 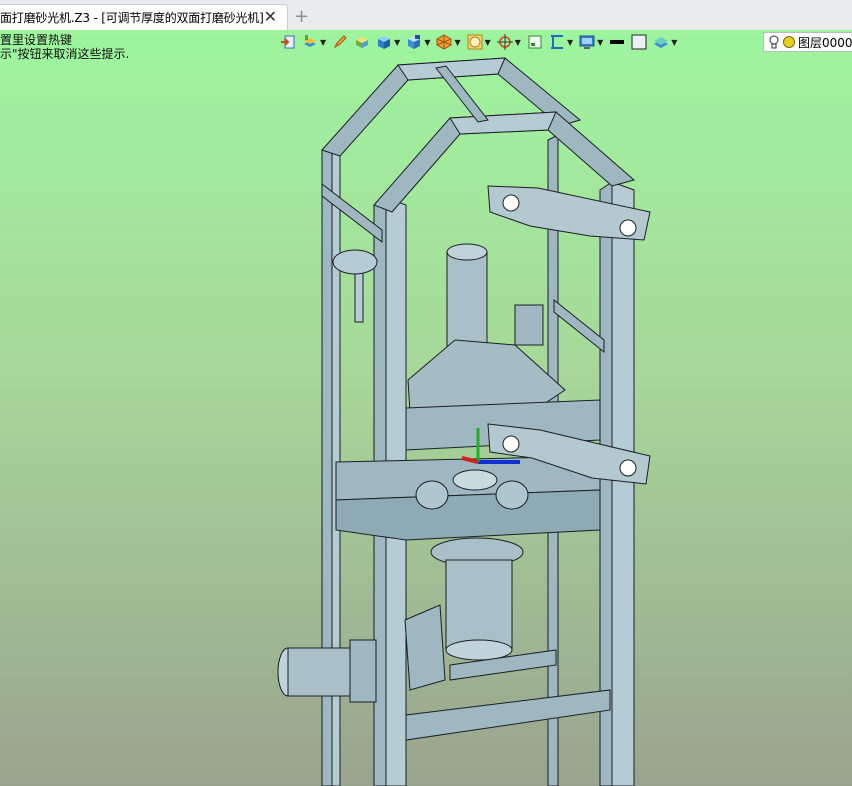 I want to click on gear-housing, so click(x=425, y=647).